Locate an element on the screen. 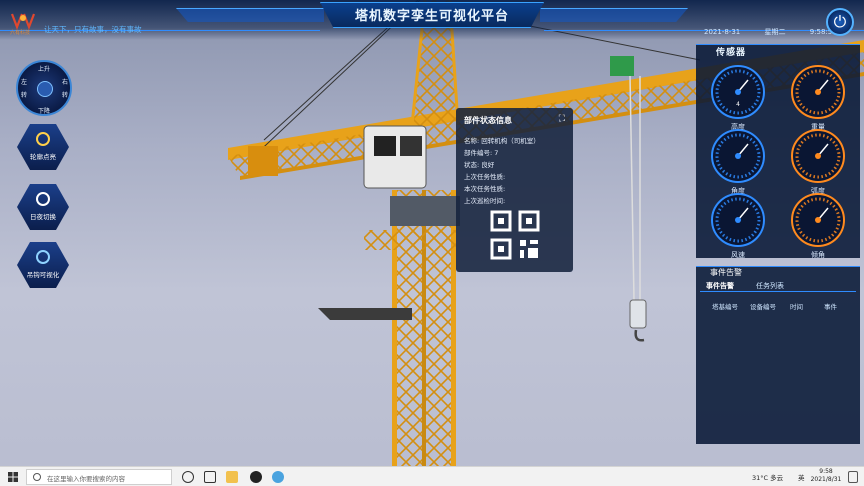  expand-icon: ⛶ is located at coordinates (562, 119).